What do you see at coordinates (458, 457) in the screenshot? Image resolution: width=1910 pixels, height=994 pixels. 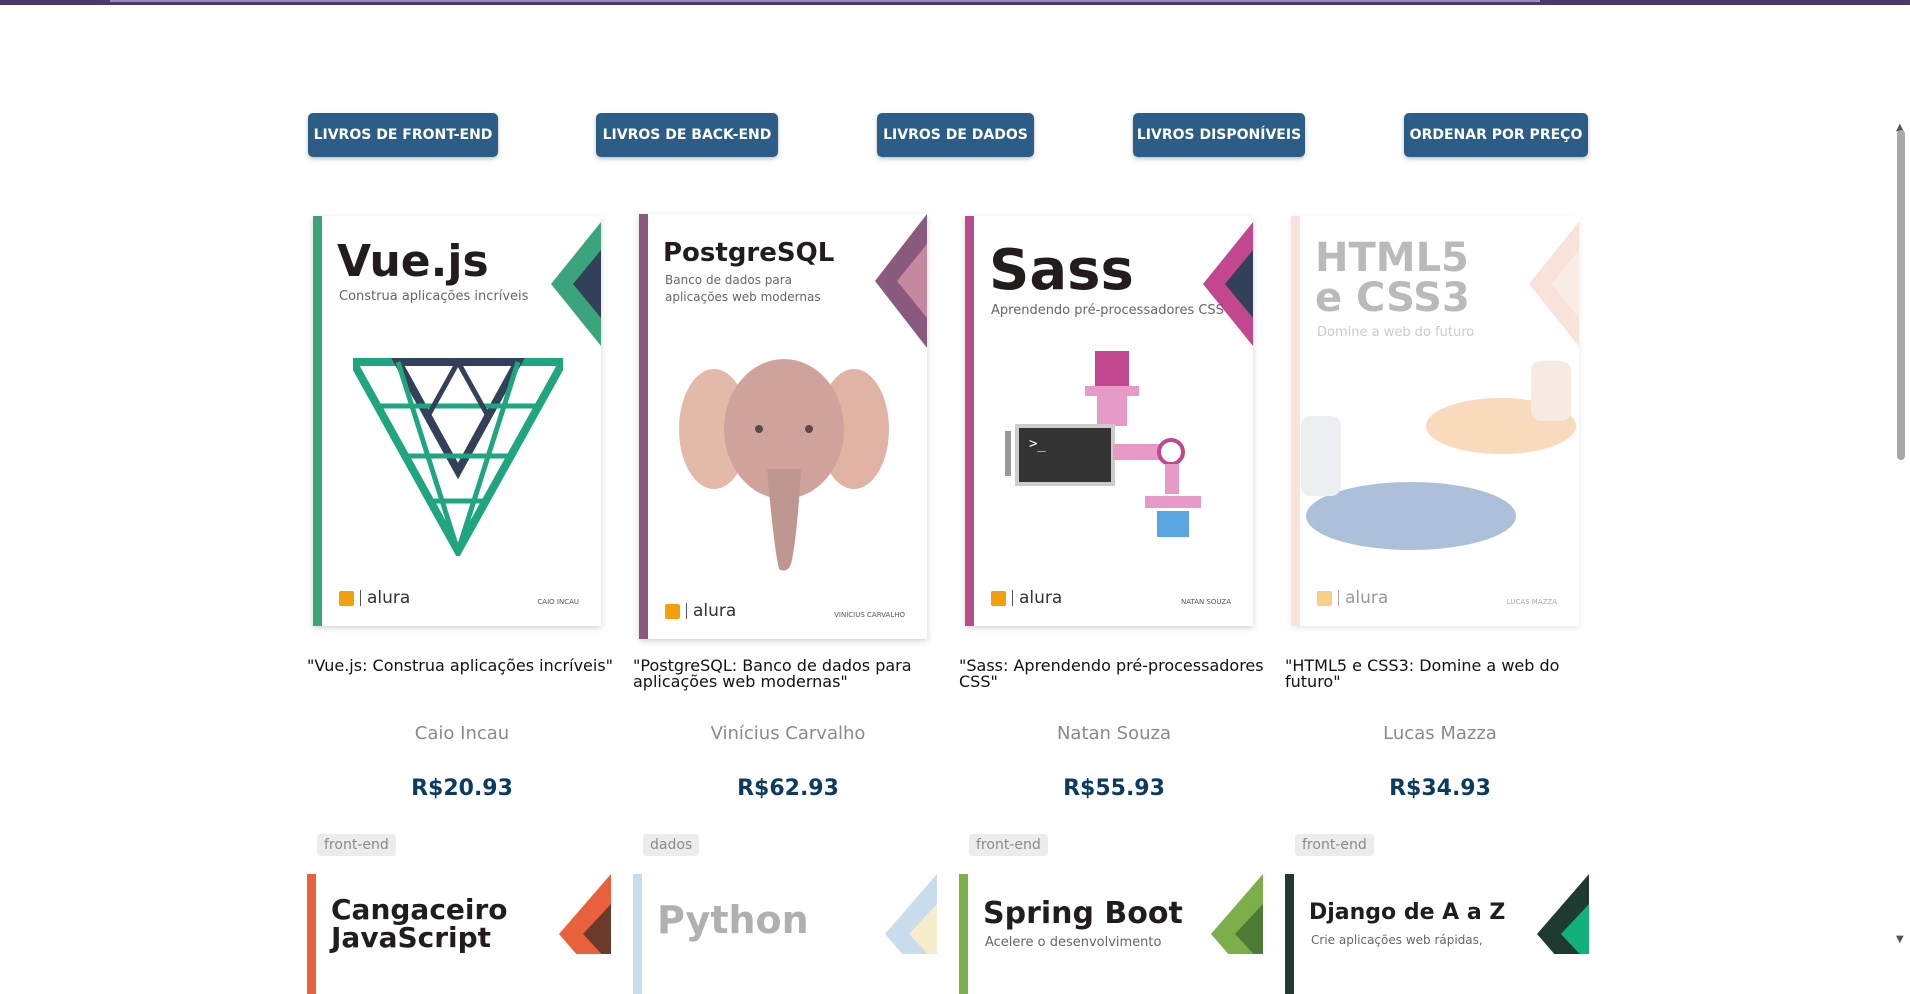 I see `vue-logo-icon` at bounding box center [458, 457].